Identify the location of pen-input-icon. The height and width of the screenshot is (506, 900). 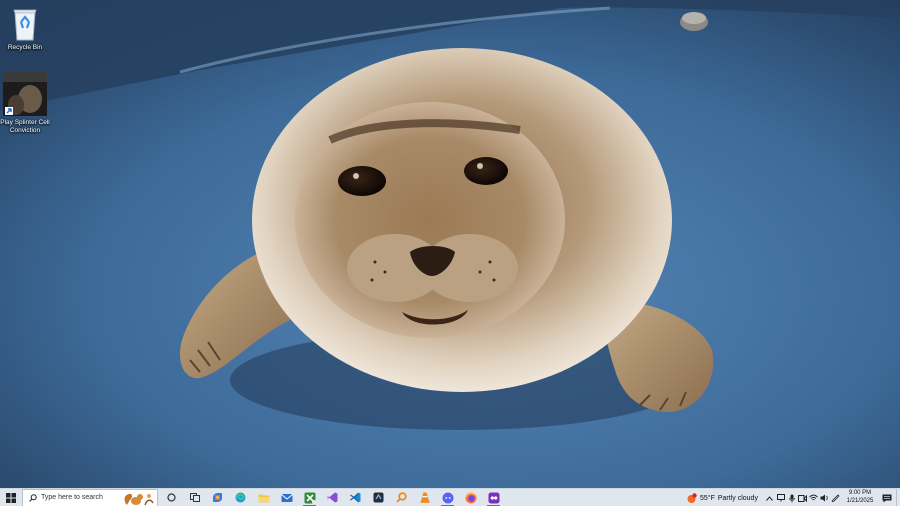
(835, 498).